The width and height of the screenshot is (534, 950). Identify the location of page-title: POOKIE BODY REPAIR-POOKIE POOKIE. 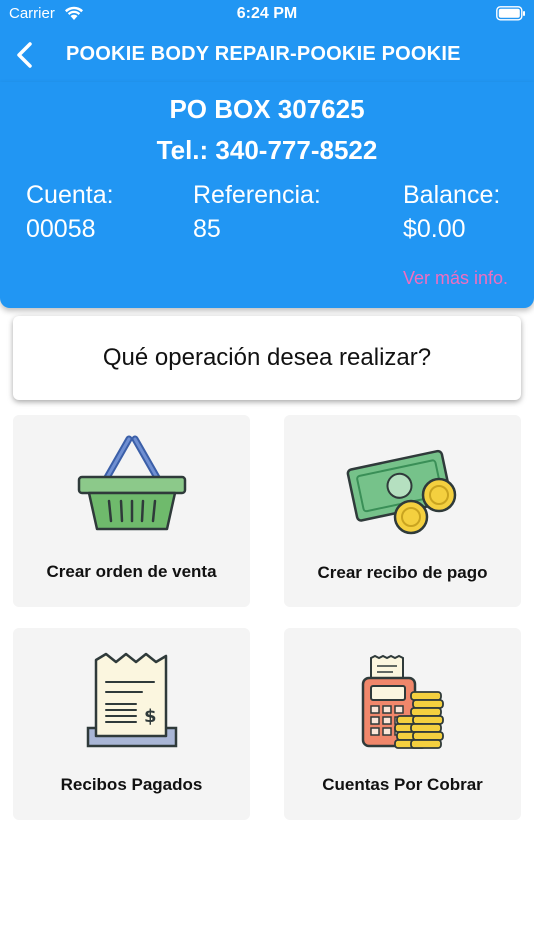
(263, 54).